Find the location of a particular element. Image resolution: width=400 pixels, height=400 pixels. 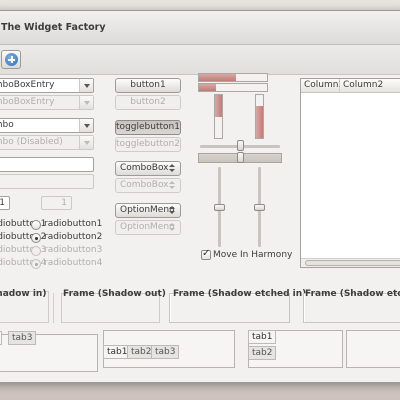

optionmenu-button-disabled: OptionMenu is located at coordinates (148, 227).